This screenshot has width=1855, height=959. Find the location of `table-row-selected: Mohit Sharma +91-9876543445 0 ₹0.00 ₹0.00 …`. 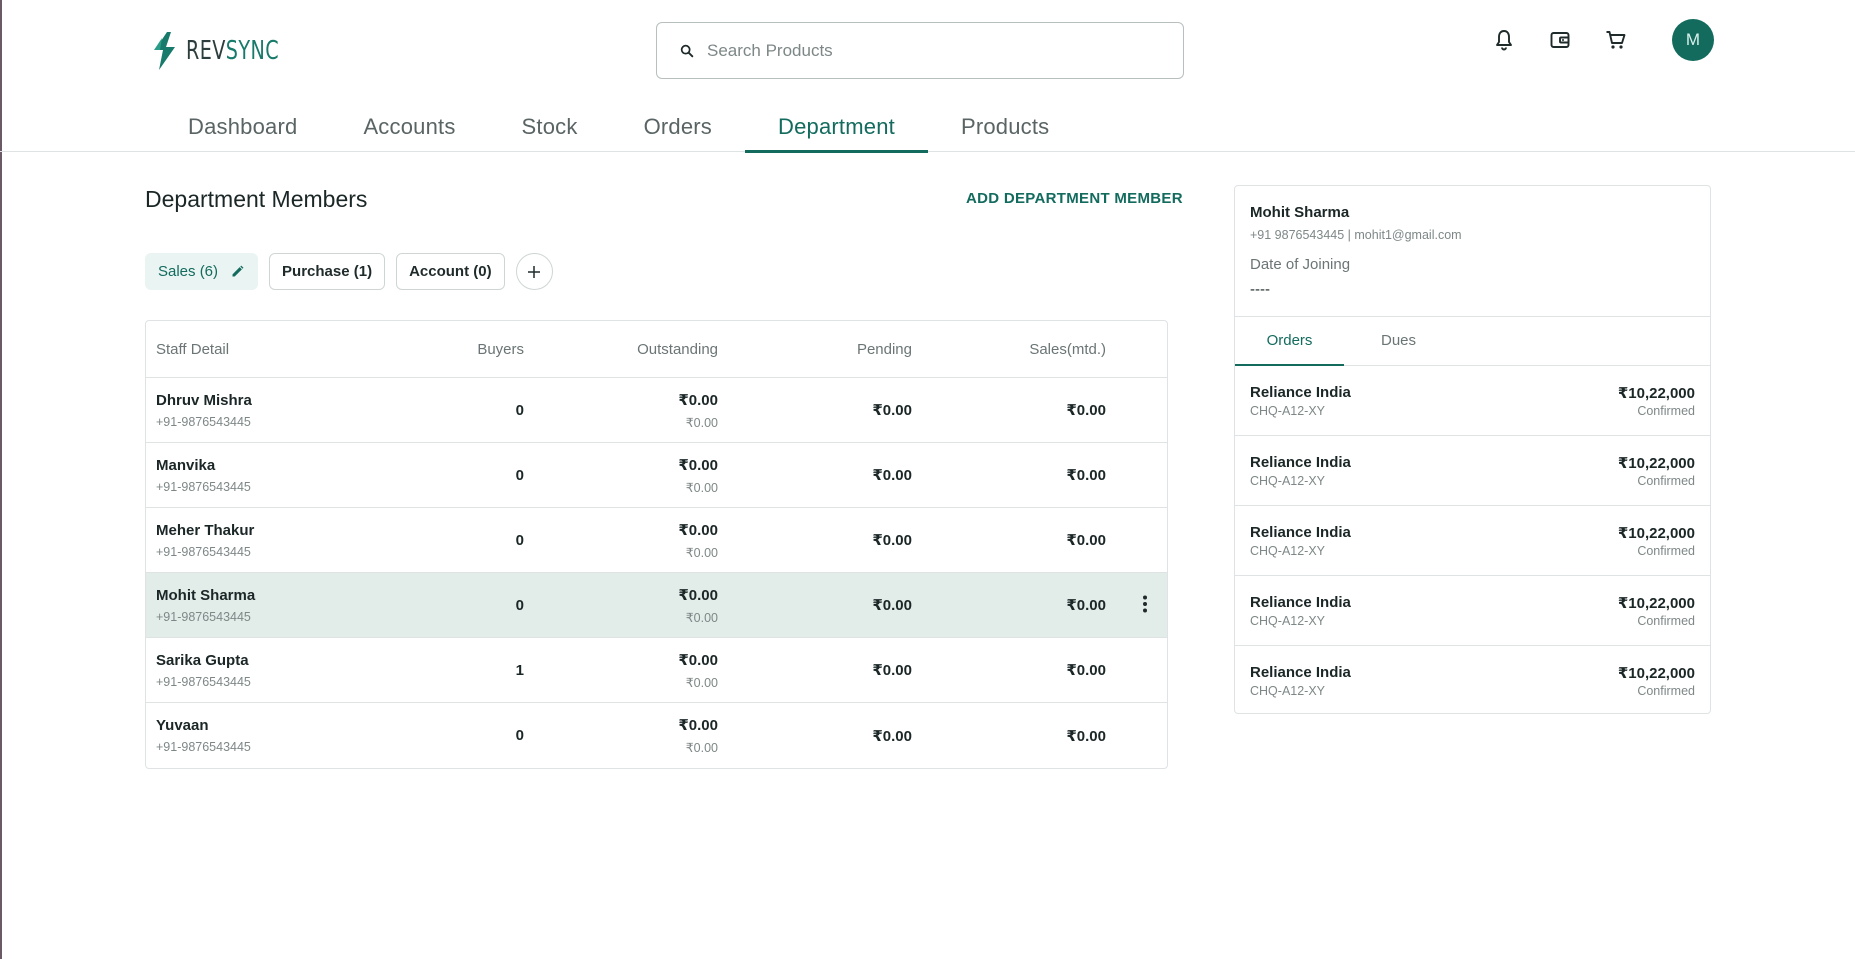

table-row-selected: Mohit Sharma +91-9876543445 0 ₹0.00 ₹0.00 … is located at coordinates (656, 605).